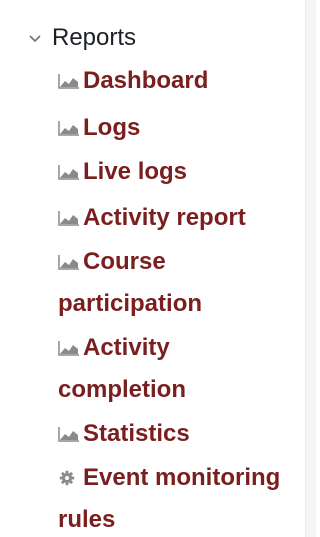 This screenshot has height=537, width=320. I want to click on nav-item-label: Live logs, so click(135, 171).